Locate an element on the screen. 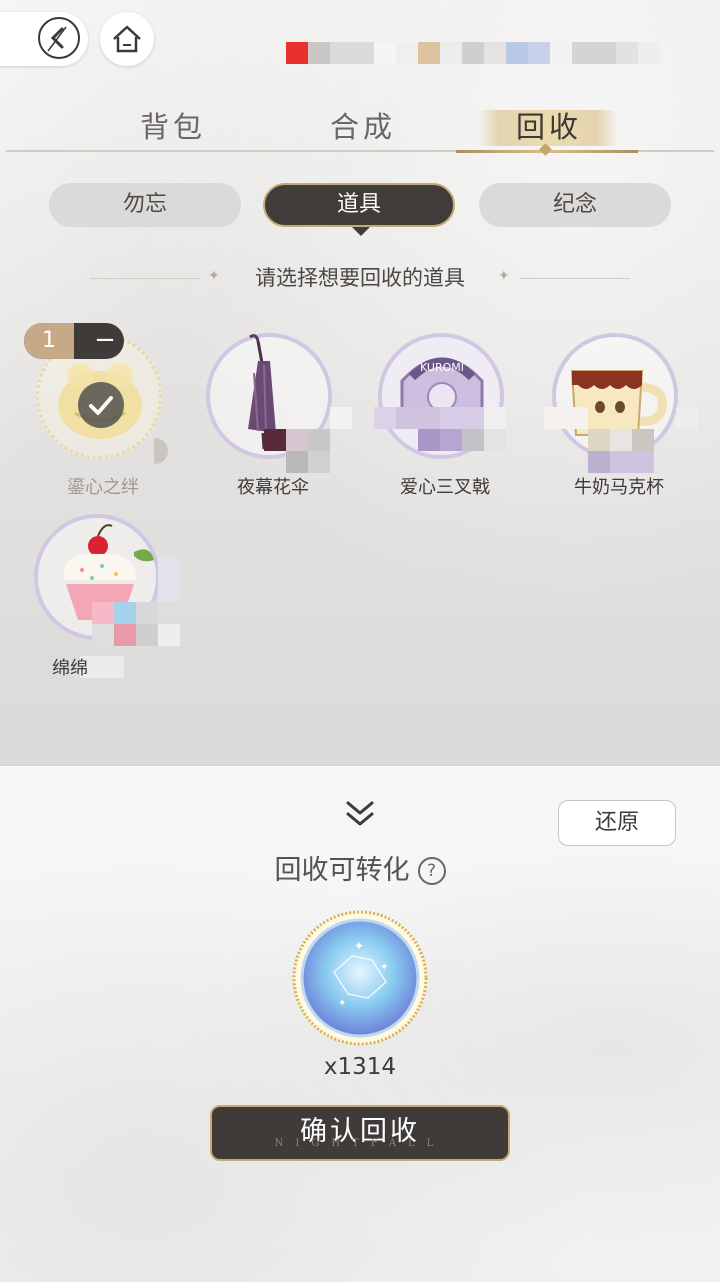 This screenshot has width=720, height=1282. item-name: 爱心三叉戟 is located at coordinates (445, 487).